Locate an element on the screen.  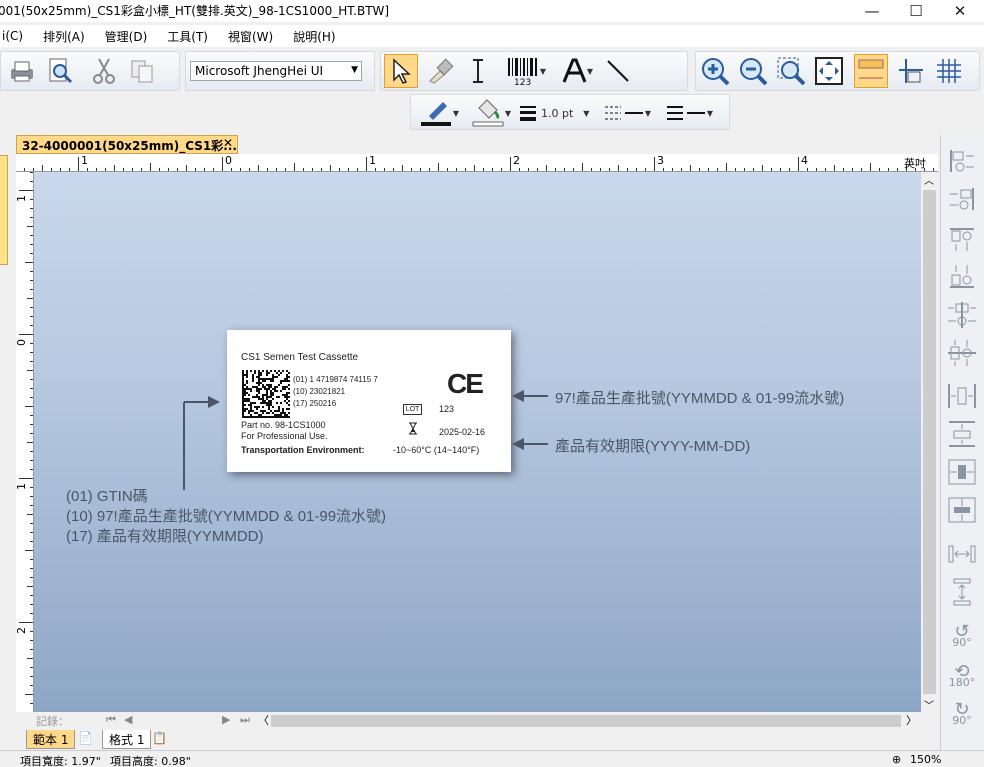
line-tool-icon is located at coordinates (618, 71).